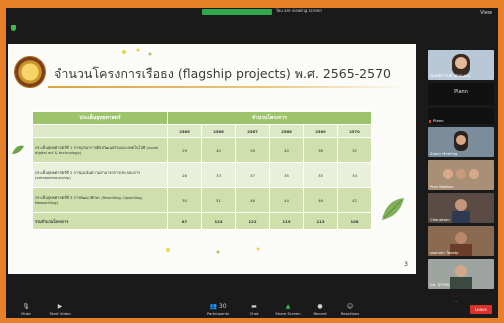 This screenshot has width=504, height=323. I want to click on cell-value: 32, so click(354, 150).